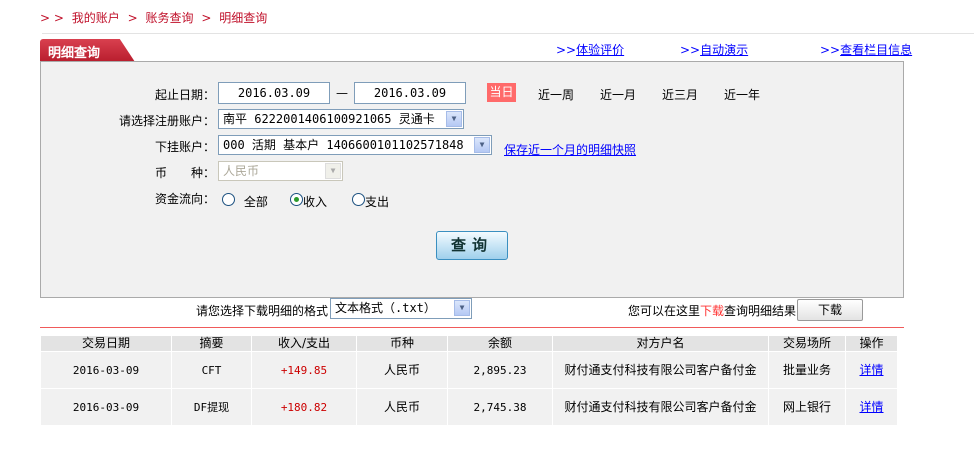 Image resolution: width=974 pixels, height=470 pixels. Describe the element at coordinates (807, 370) in the screenshot. I see `cell-venue: 批量业务` at that location.